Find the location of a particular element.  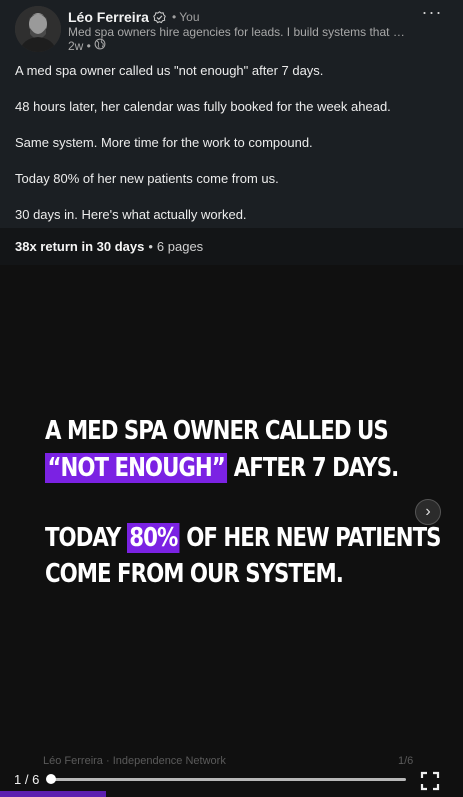

post-time: 2w • is located at coordinates (79, 45).